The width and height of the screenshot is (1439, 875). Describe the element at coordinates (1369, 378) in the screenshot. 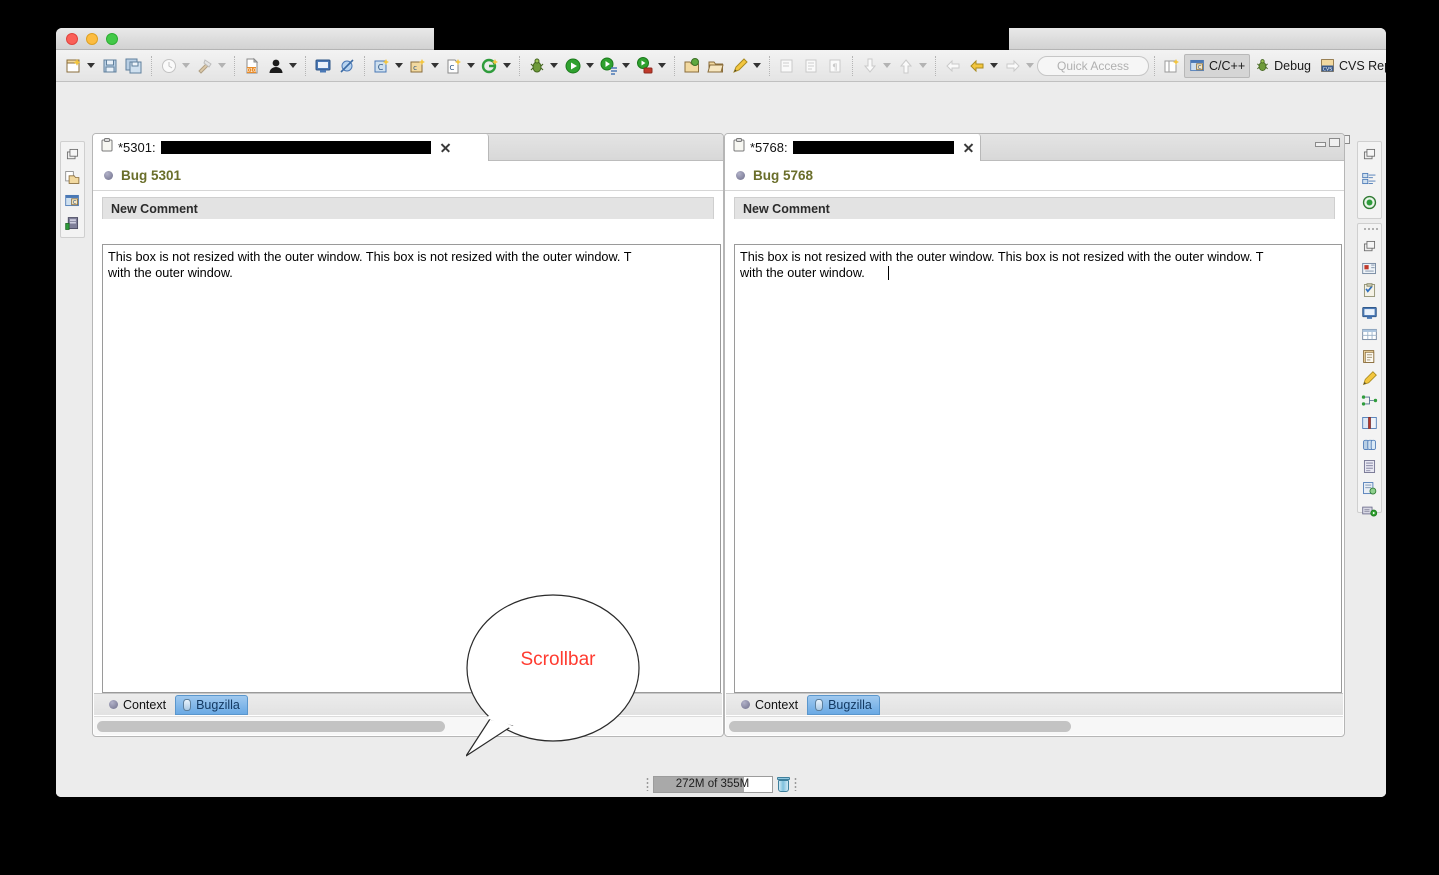

I see `pencil-icon` at that location.